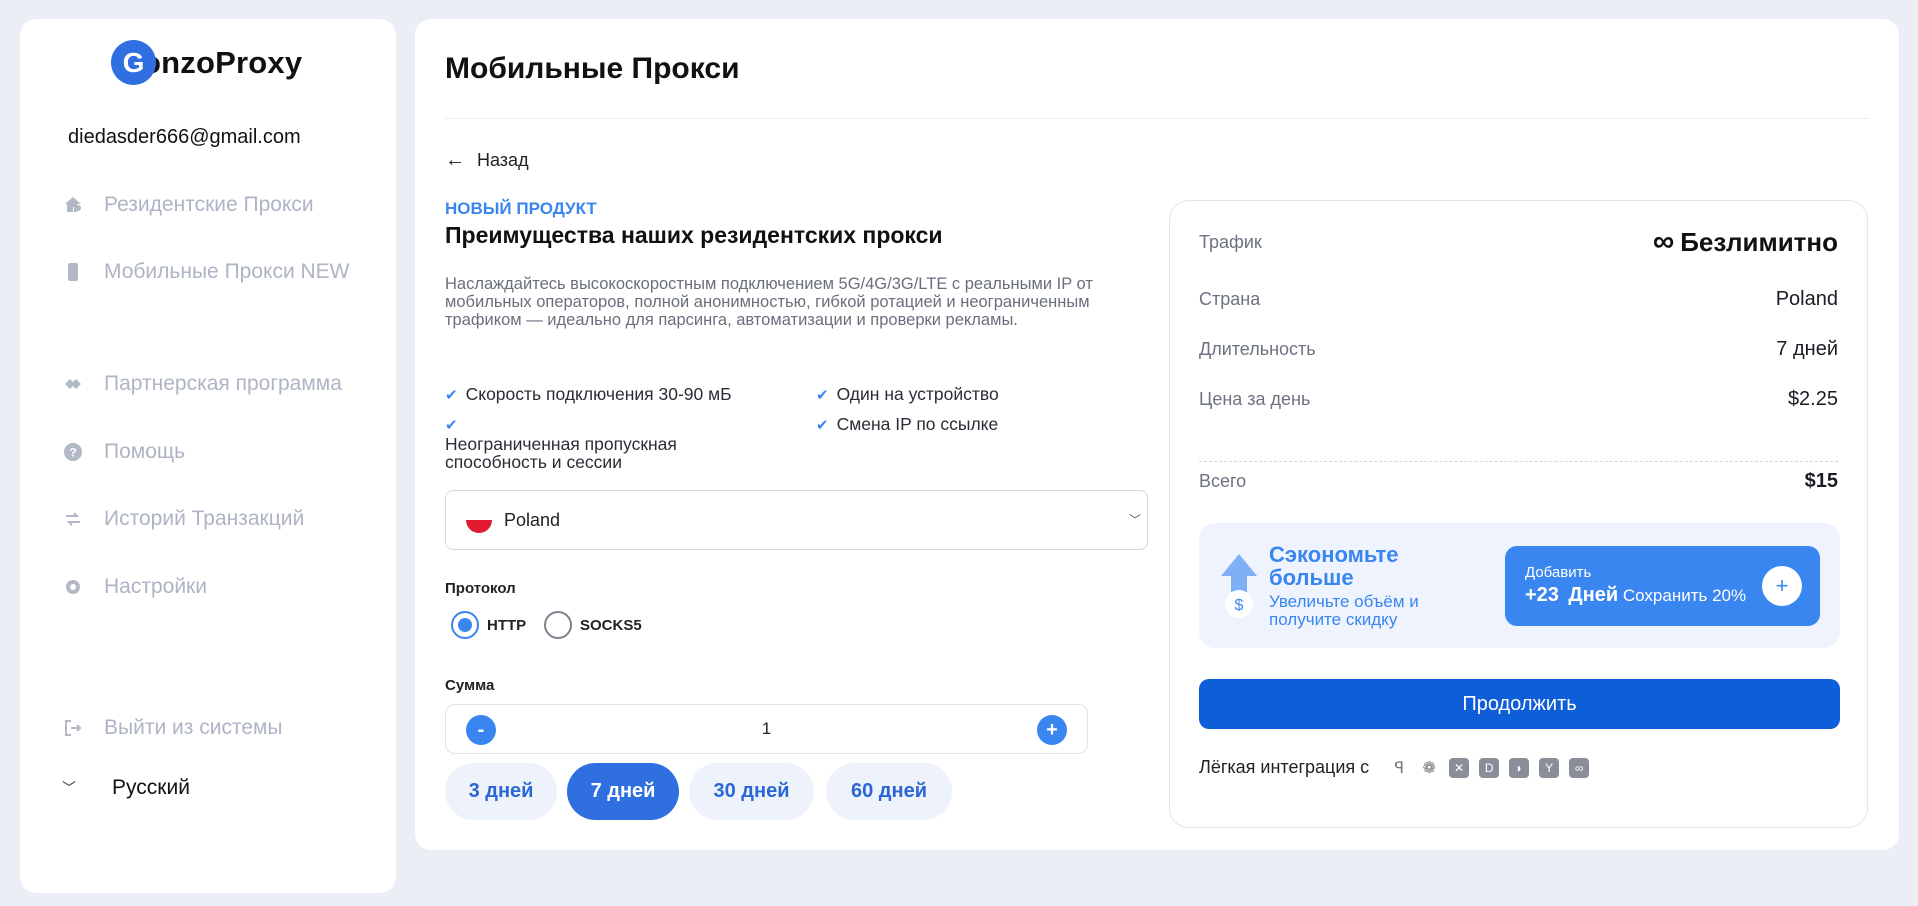  Describe the element at coordinates (73, 519) in the screenshot. I see `transfer-icon` at that location.